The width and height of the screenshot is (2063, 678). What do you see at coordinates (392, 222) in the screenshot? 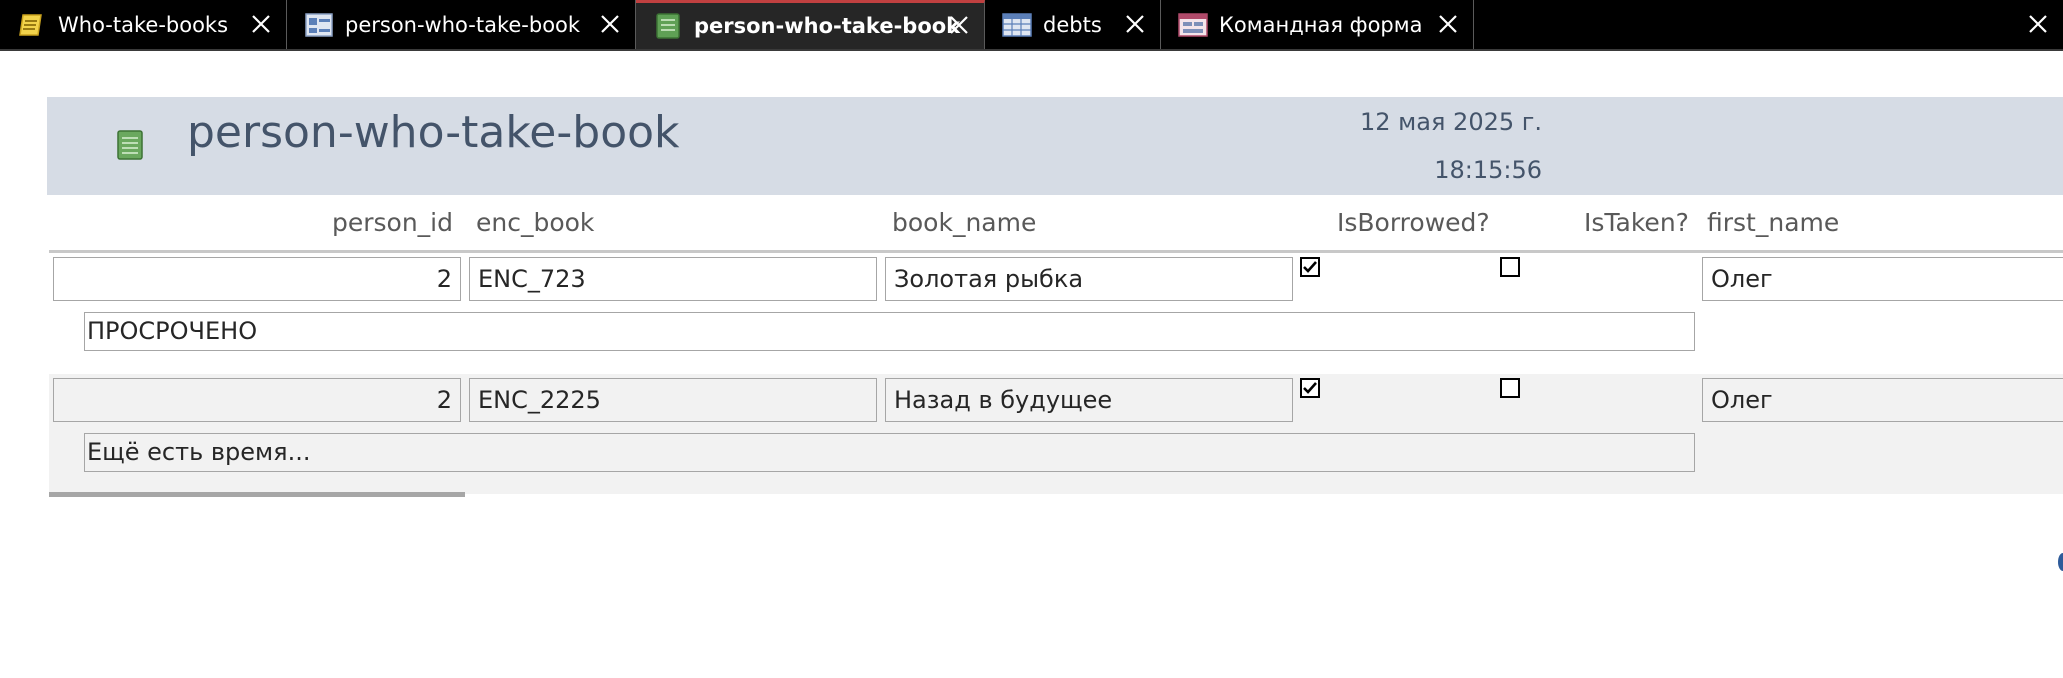
I see `column-header-person-id: person_id` at bounding box center [392, 222].